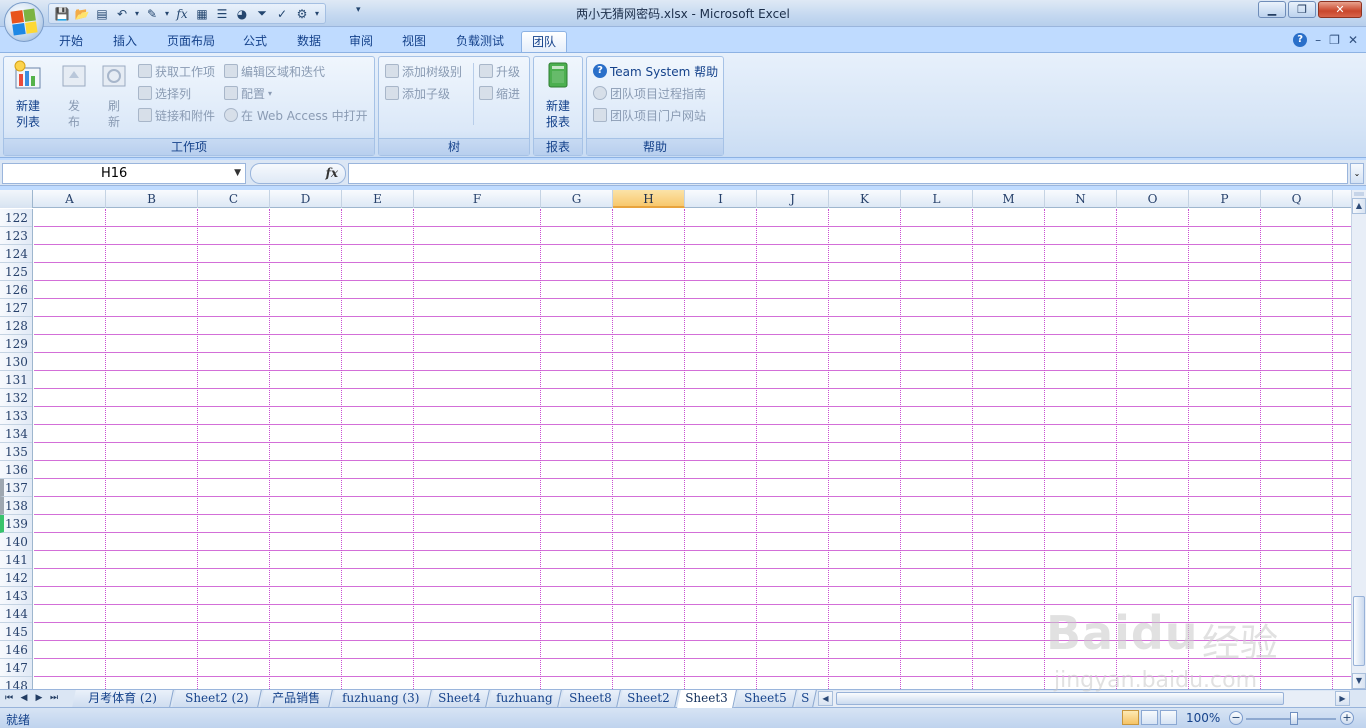 The width and height of the screenshot is (1366, 728). I want to click on first-sheet-icon: ⏮, so click(9, 698).